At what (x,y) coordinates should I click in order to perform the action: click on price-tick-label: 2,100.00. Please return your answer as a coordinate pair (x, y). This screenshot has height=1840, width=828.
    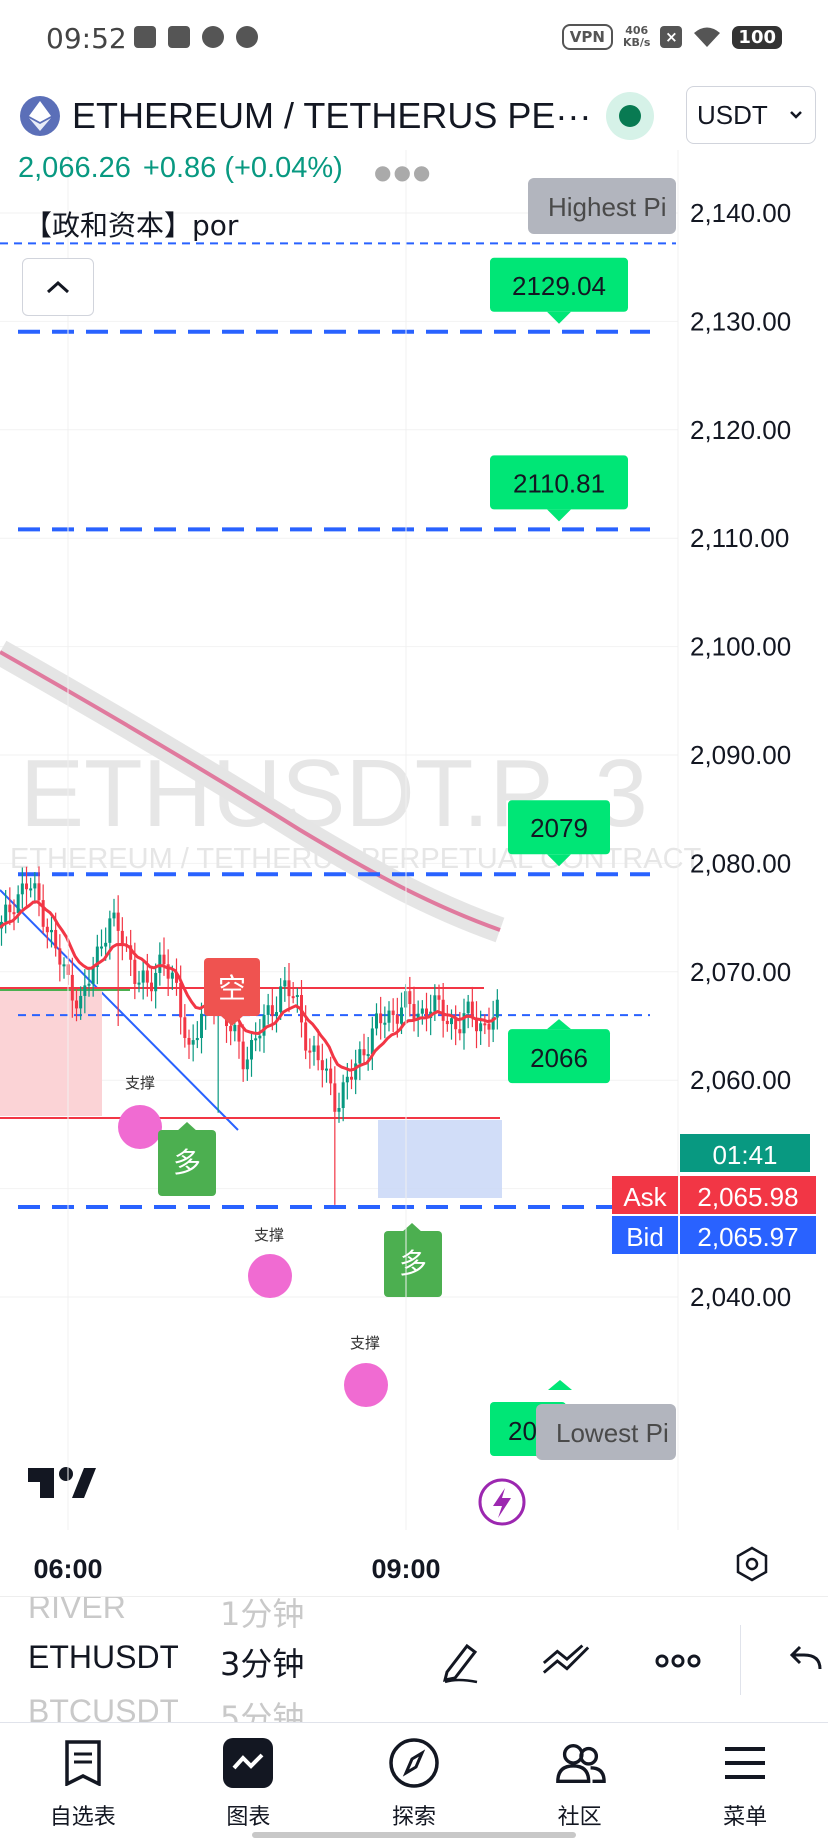
    Looking at the image, I should click on (740, 647).